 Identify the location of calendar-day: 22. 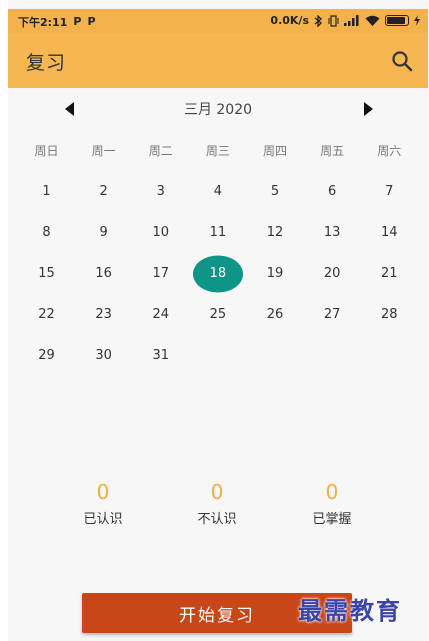
(46, 314).